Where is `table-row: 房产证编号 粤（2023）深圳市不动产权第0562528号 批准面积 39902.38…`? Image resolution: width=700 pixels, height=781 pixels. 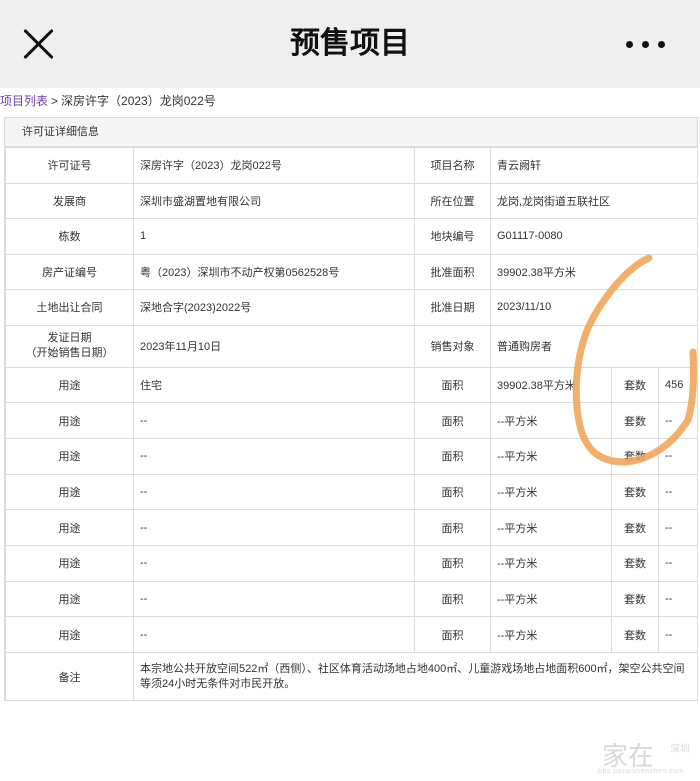 table-row: 房产证编号 粤（2023）深圳市不动产权第0562528号 批准面积 39902.38… is located at coordinates (351, 271).